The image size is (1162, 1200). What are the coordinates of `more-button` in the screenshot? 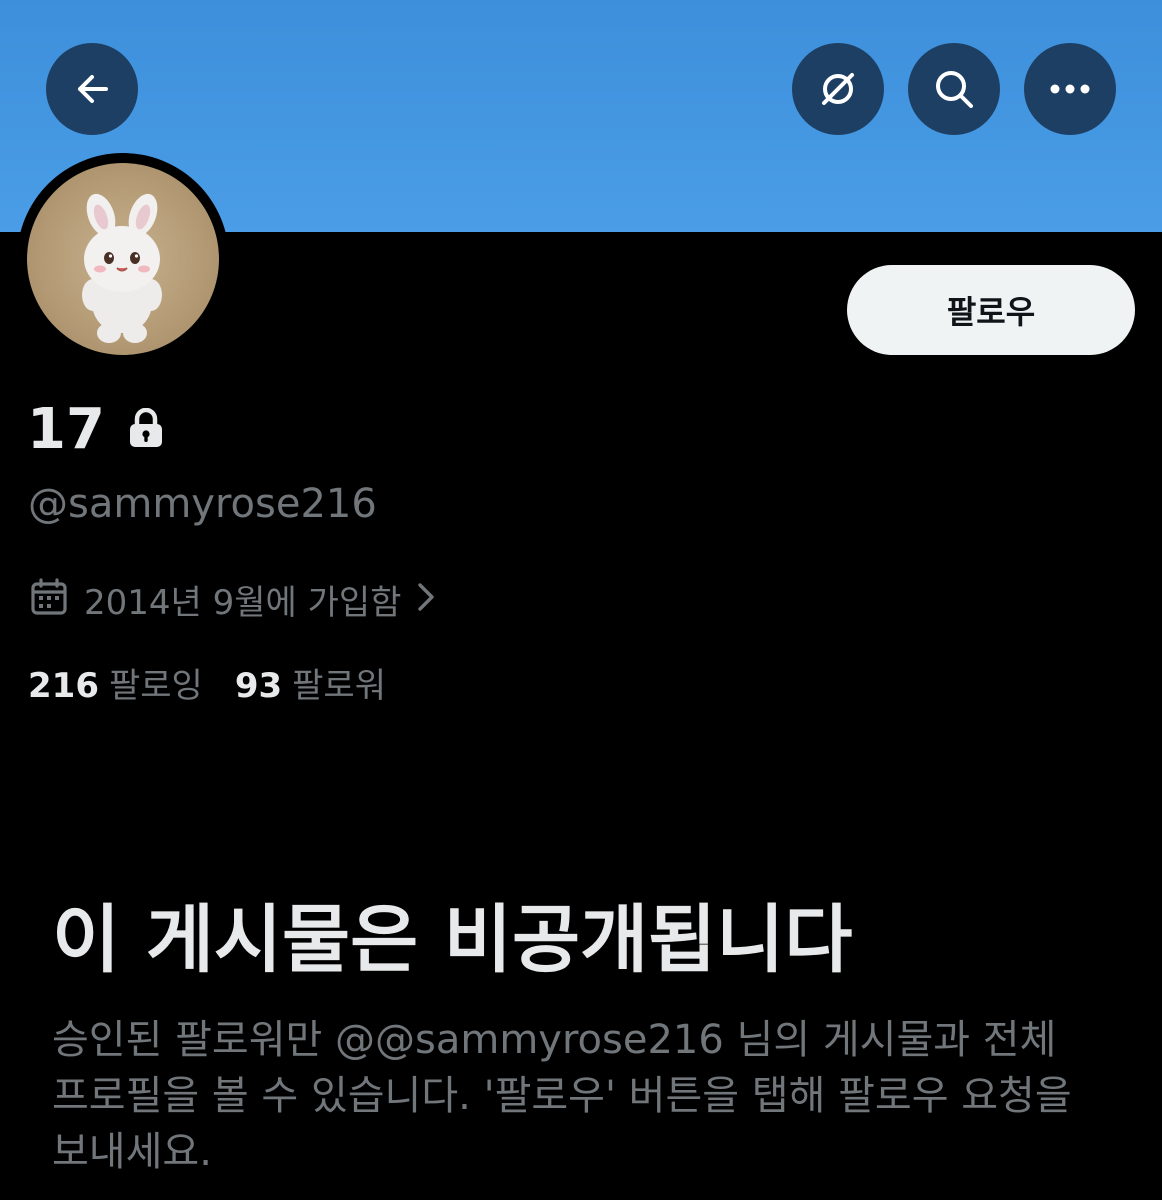 It's located at (1070, 89).